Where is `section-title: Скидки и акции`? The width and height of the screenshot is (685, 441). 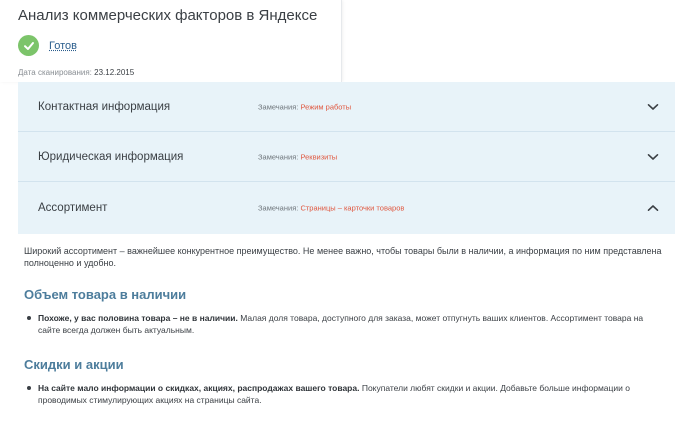
section-title: Скидки и акции is located at coordinates (74, 364).